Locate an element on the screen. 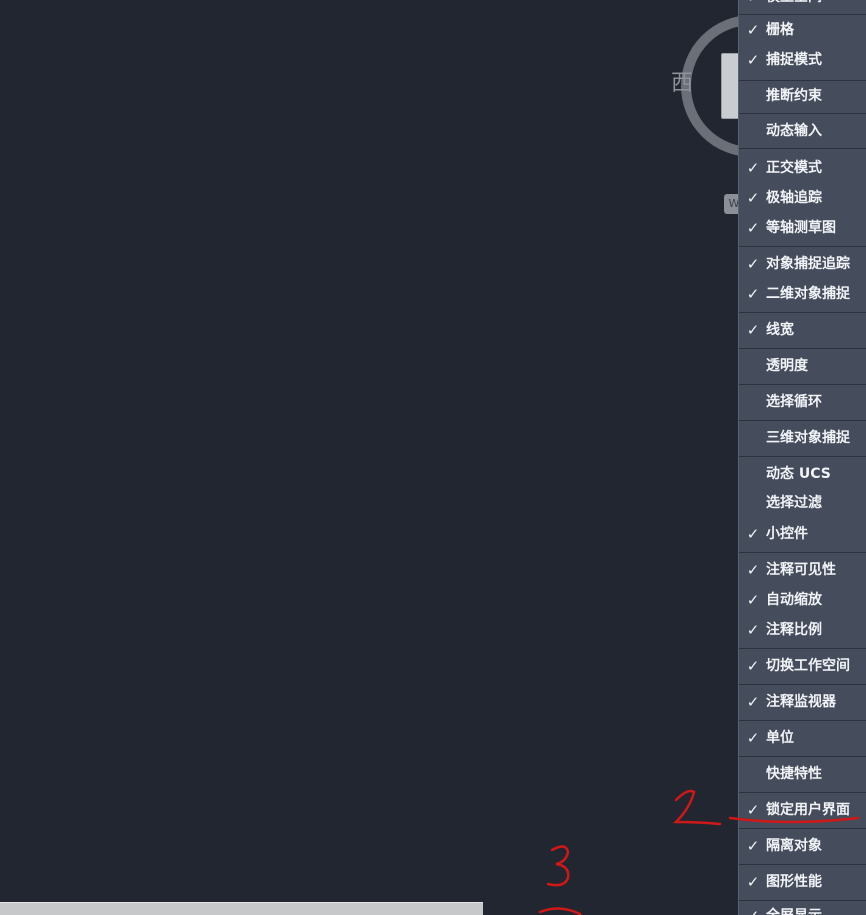 This screenshot has width=866, height=915. menu-item: 推断约束 is located at coordinates (802, 96).